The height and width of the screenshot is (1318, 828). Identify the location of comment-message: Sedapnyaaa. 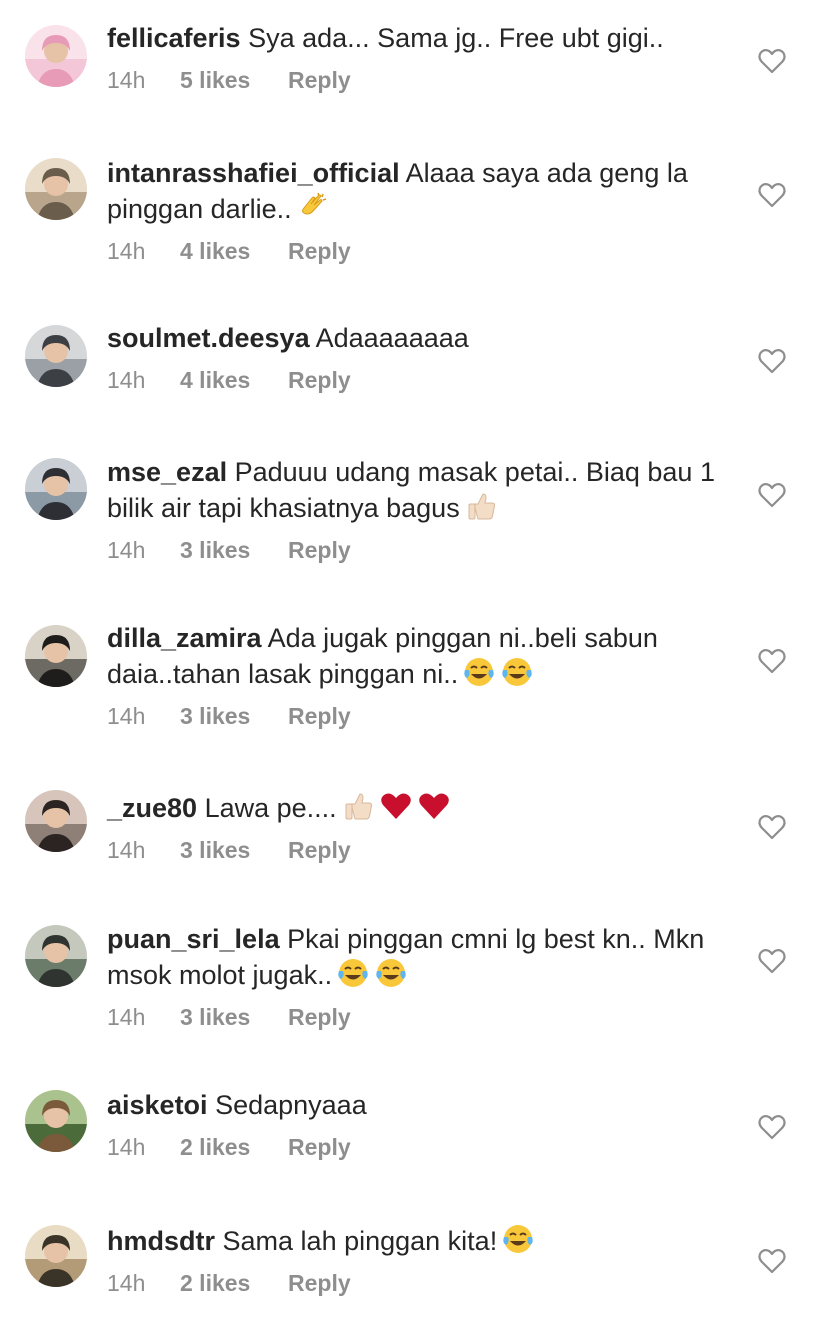
(291, 1105).